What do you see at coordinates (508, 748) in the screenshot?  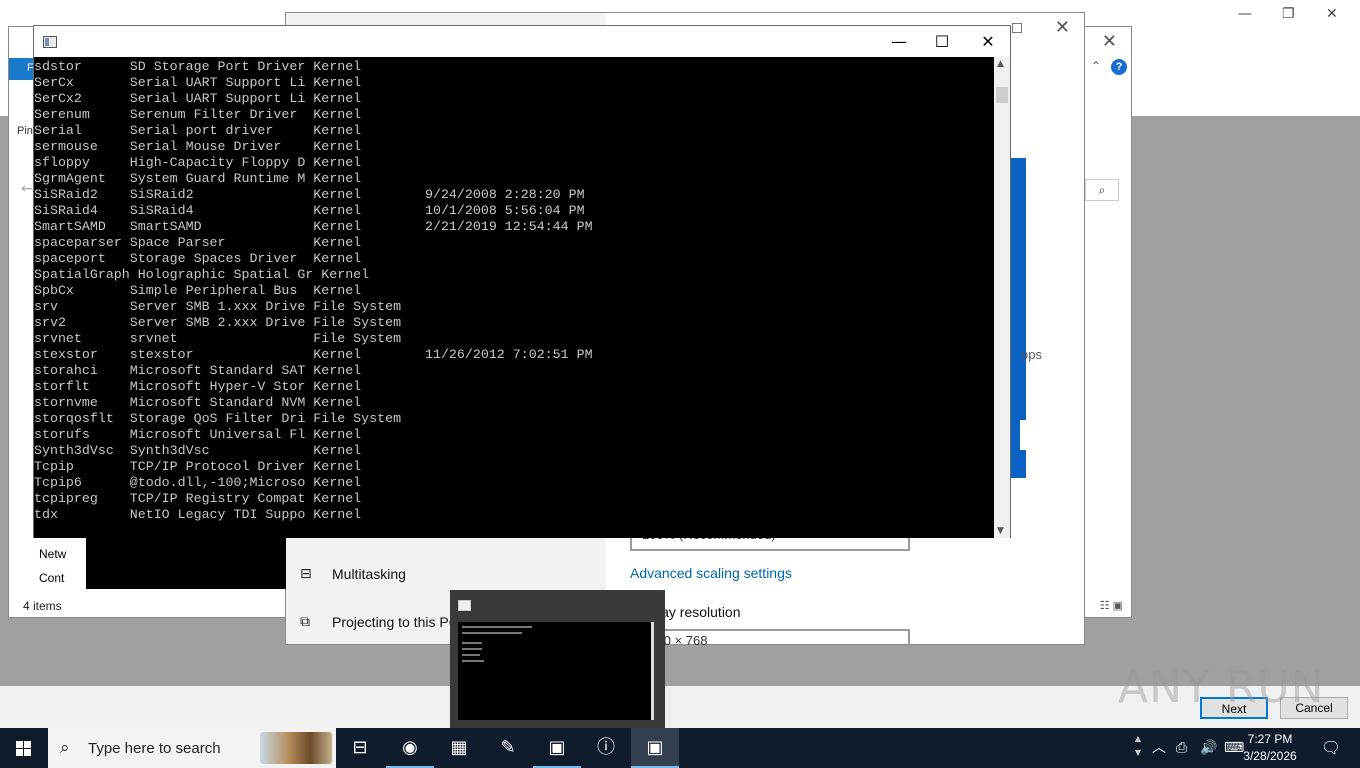 I see `paint-icon: ✎` at bounding box center [508, 748].